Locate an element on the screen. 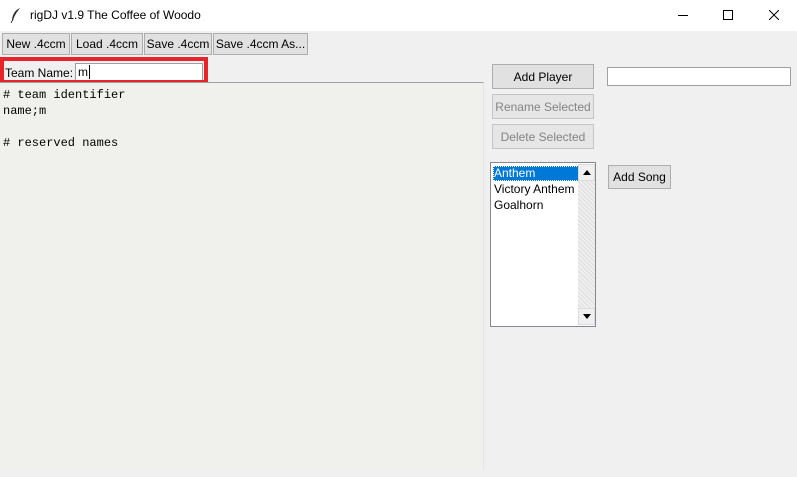 This screenshot has height=477, width=797. title-bar: rigDJ v1.9 The Coffee of Woodo is located at coordinates (398, 15).